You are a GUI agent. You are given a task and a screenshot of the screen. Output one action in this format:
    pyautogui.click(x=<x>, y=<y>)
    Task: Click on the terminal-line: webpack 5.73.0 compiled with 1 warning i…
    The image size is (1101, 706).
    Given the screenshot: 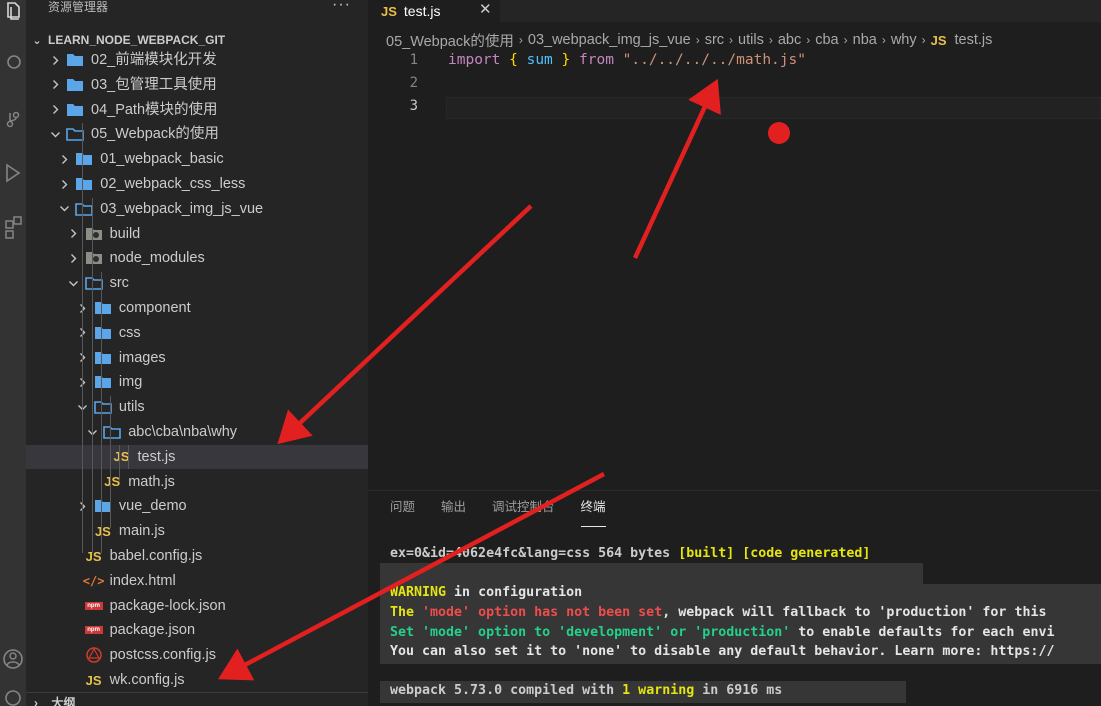 What is the action you would take?
    pyautogui.click(x=586, y=690)
    